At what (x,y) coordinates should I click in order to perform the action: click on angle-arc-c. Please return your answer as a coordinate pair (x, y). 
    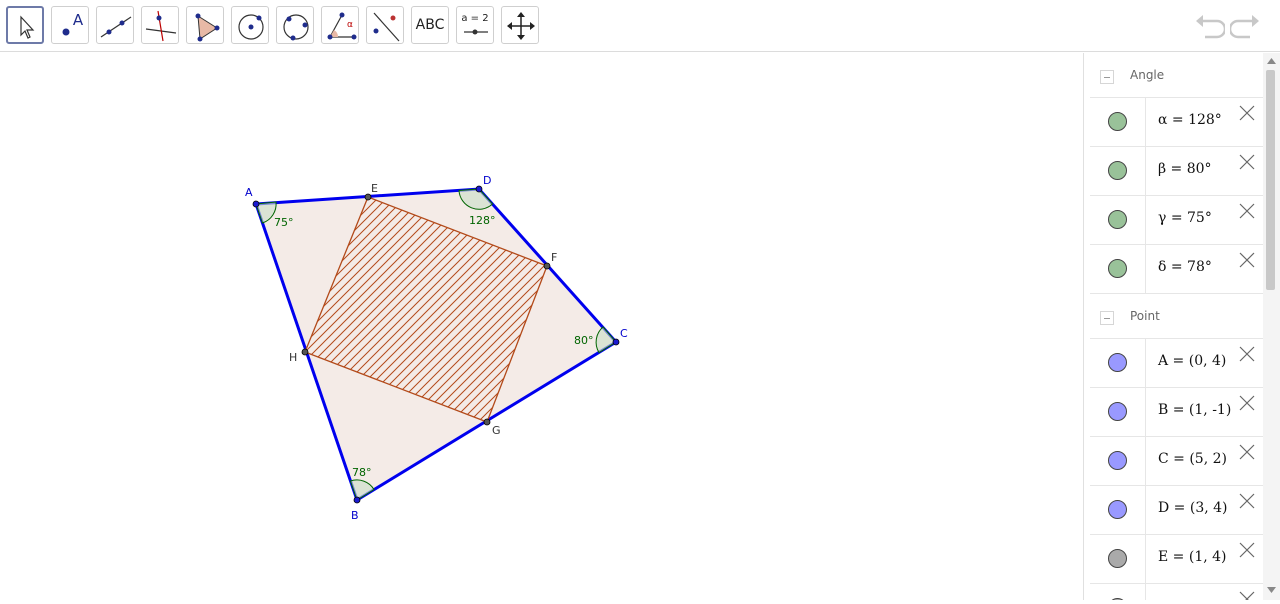
    Looking at the image, I should click on (606, 340).